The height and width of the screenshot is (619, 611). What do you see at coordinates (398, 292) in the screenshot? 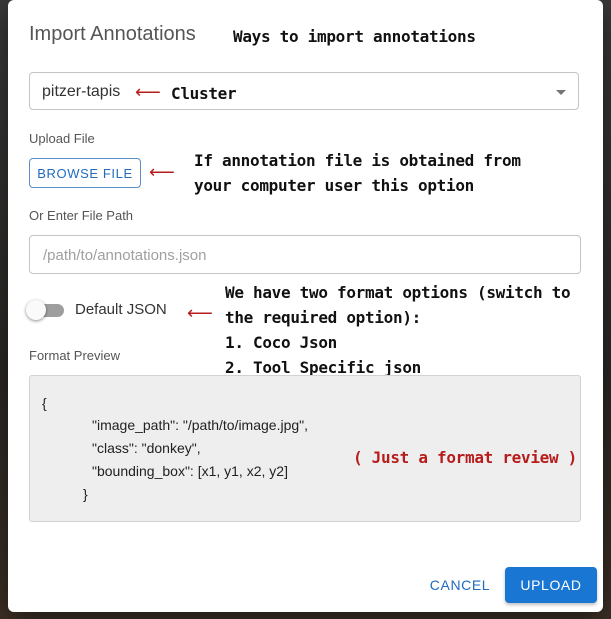
I see `format-annotation-line-1: We have two format options (switch to` at bounding box center [398, 292].